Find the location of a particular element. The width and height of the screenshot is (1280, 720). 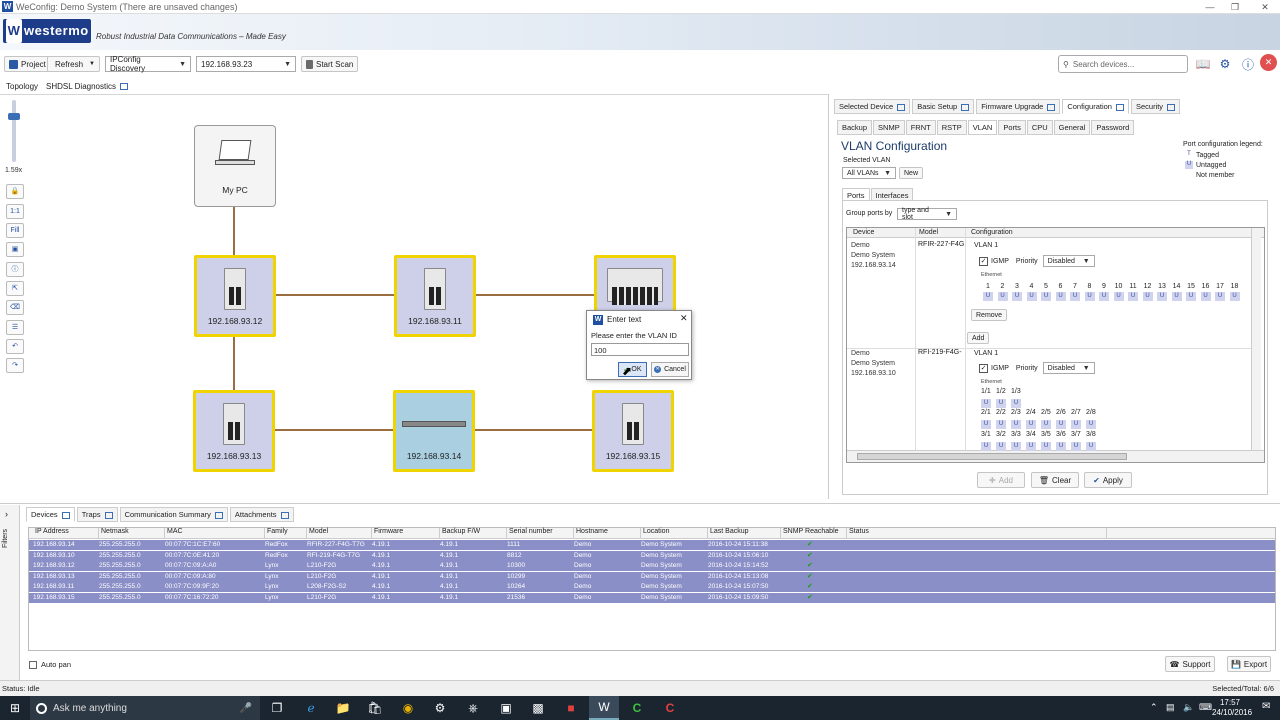

start-icon: ⊞ is located at coordinates (15, 708).